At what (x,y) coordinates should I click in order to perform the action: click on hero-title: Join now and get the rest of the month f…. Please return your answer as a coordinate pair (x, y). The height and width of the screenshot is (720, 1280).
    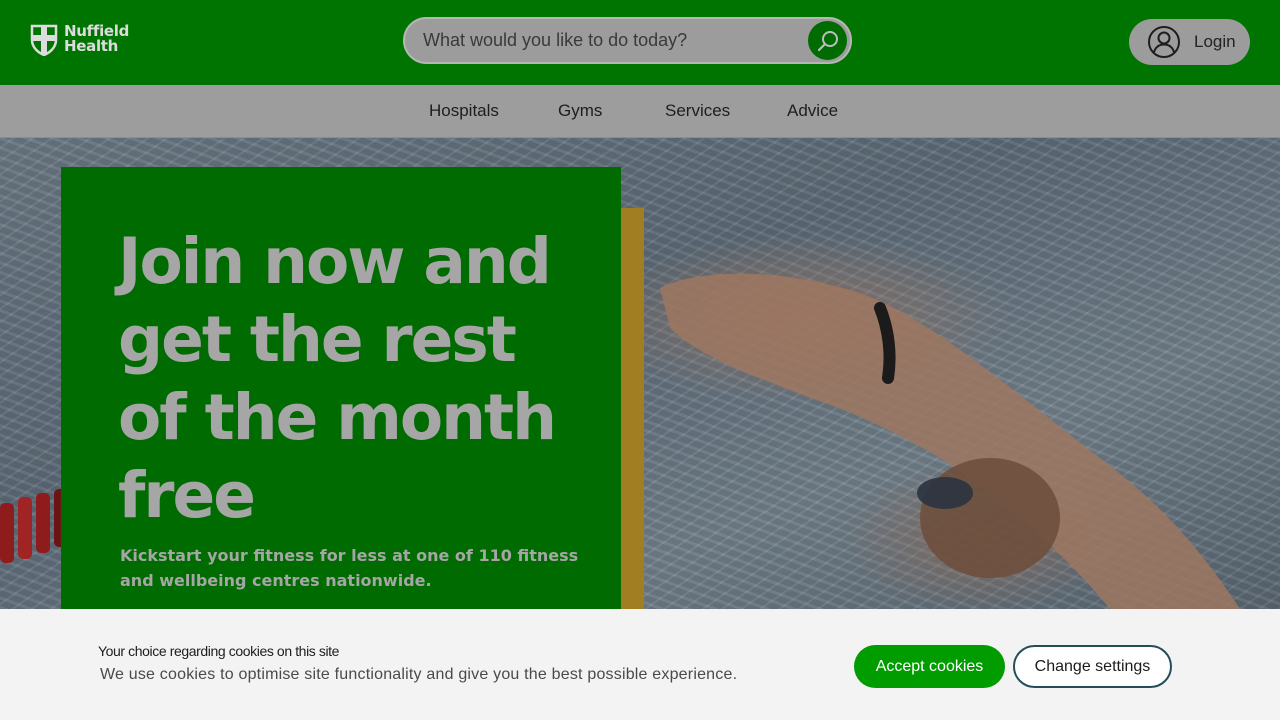
    Looking at the image, I should click on (337, 378).